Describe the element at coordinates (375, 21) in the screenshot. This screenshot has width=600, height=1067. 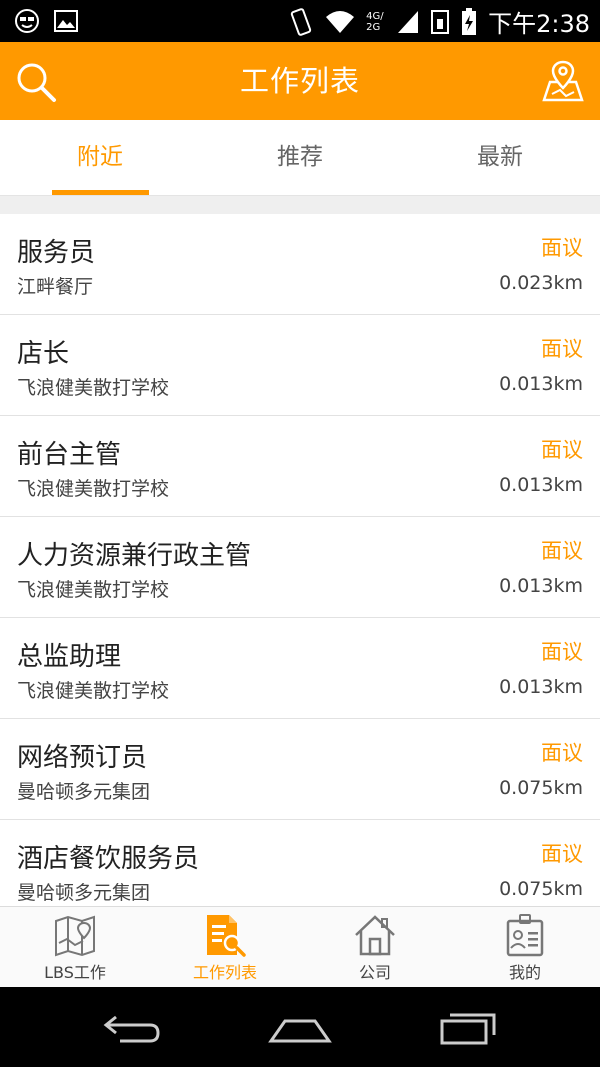
I see `network-type: 4G/2G` at that location.